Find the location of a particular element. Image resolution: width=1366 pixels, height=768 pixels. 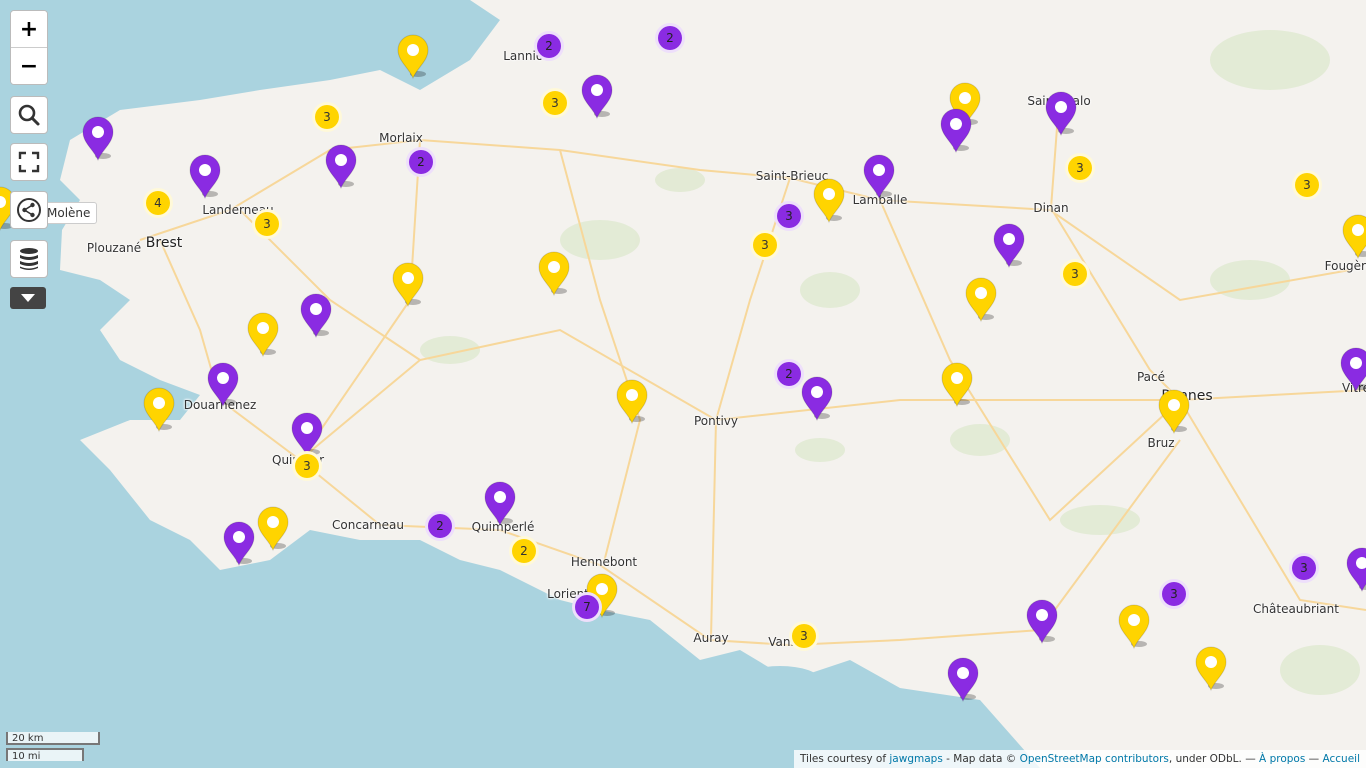

share-button is located at coordinates (29, 210).